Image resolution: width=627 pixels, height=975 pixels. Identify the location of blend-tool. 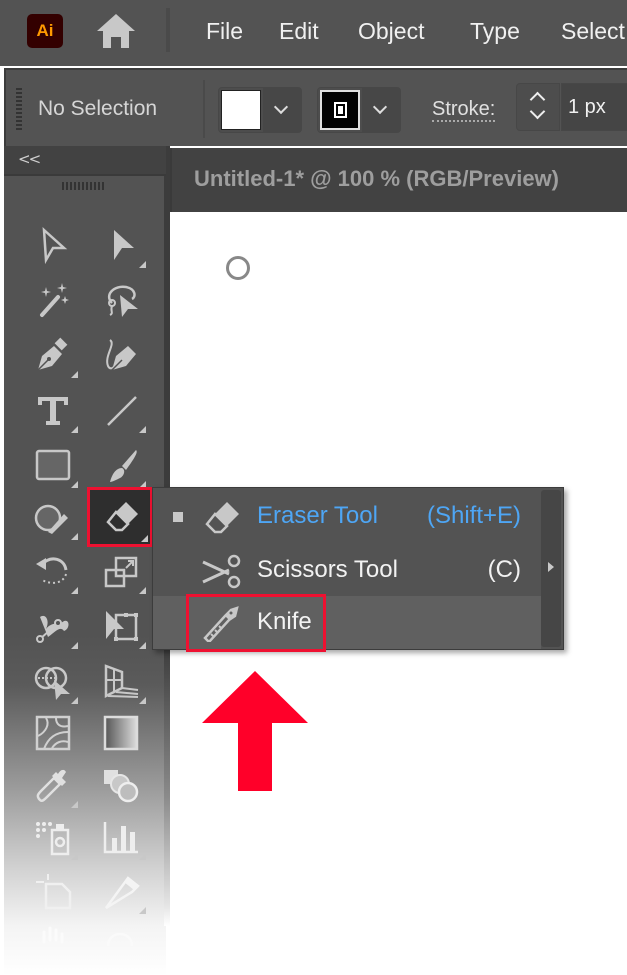
(121, 785).